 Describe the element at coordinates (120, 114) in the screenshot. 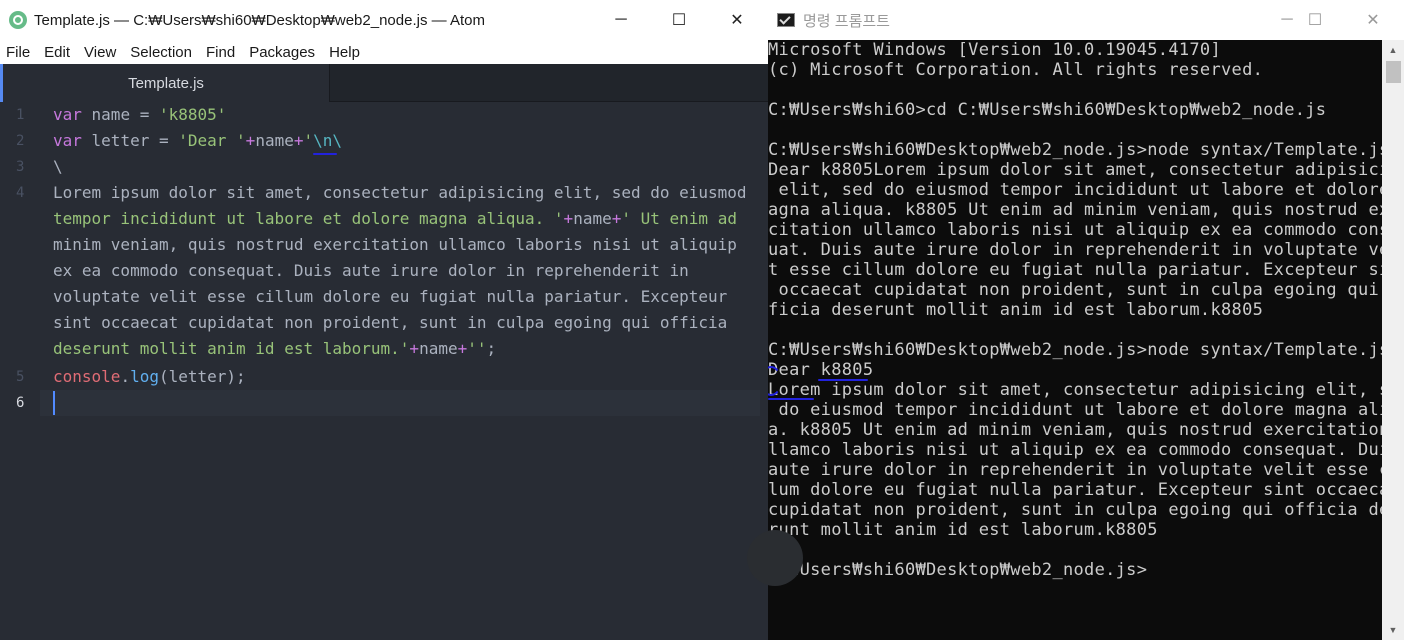

I see `code-text: name =` at that location.